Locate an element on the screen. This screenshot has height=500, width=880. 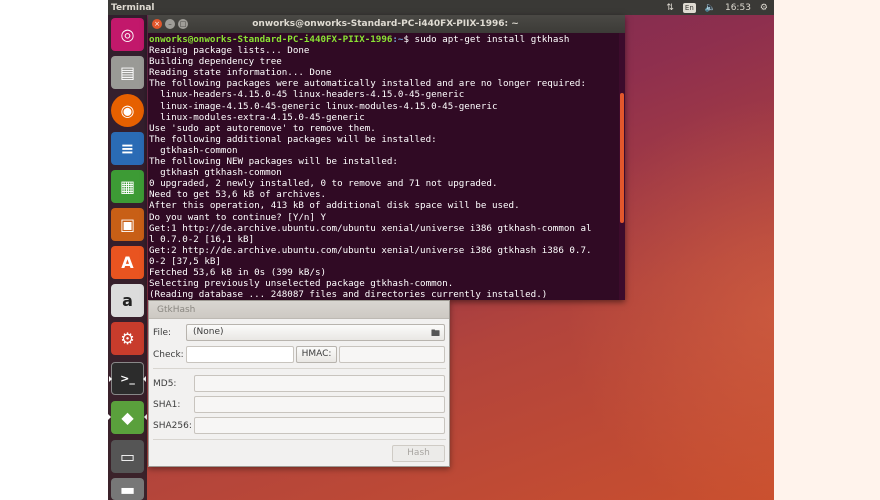
floppy-disk-icon: ▭ is located at coordinates (127, 456).